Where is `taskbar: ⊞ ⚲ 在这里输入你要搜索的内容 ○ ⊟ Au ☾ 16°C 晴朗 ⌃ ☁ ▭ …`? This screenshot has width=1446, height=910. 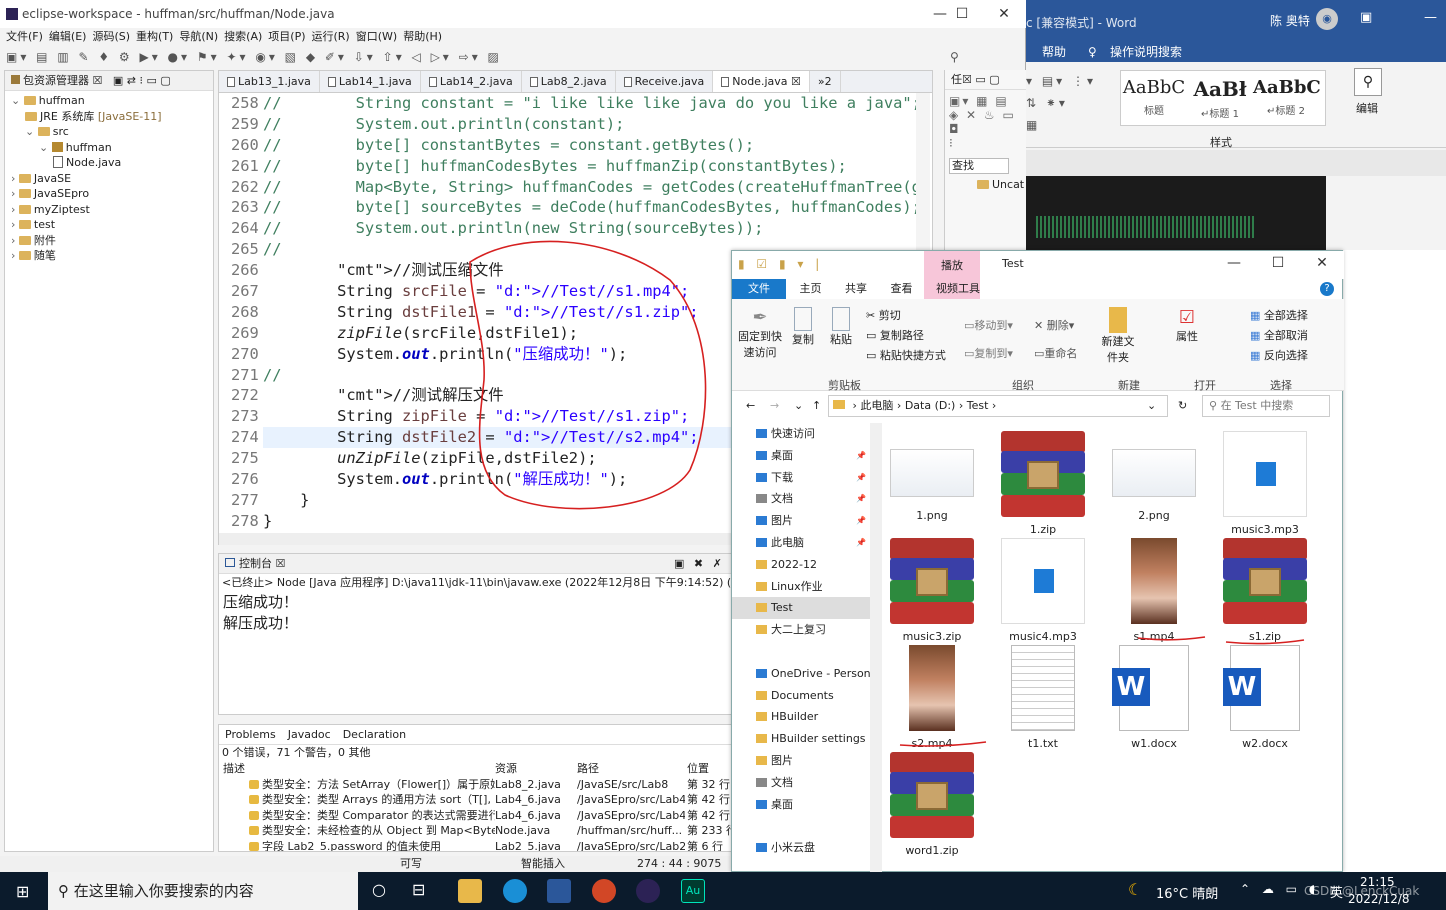
taskbar: ⊞ ⚲ 在这里输入你要搜索的内容 ○ ⊟ Au ☾ 16°C 晴朗 ⌃ ☁ ▭ … is located at coordinates (723, 891).